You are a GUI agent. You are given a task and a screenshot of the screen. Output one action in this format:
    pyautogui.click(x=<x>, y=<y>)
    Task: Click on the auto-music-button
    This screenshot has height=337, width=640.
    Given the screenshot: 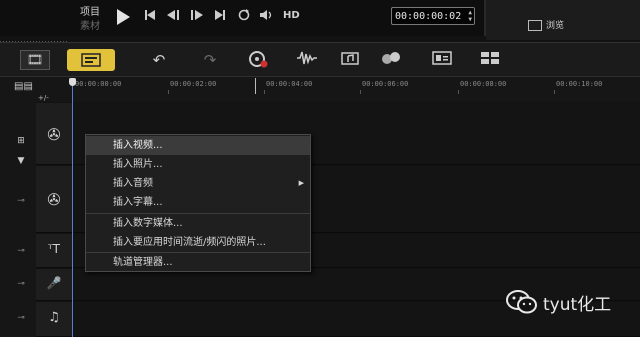 What is the action you would take?
    pyautogui.click(x=351, y=60)
    